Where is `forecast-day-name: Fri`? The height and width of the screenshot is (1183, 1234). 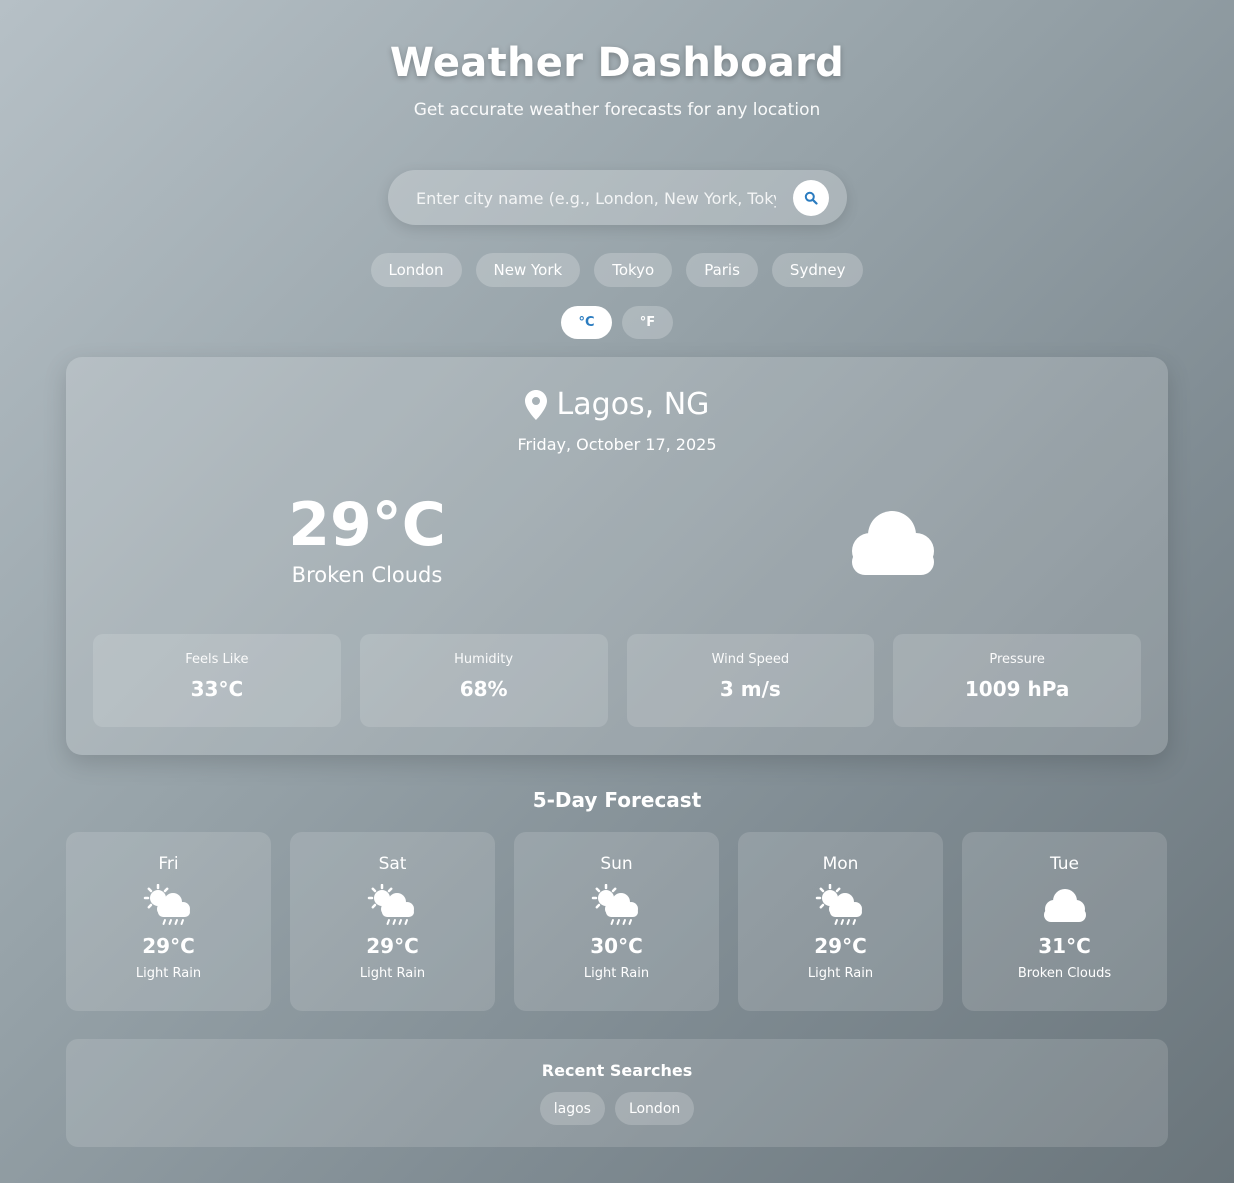
forecast-day-name: Fri is located at coordinates (168, 864).